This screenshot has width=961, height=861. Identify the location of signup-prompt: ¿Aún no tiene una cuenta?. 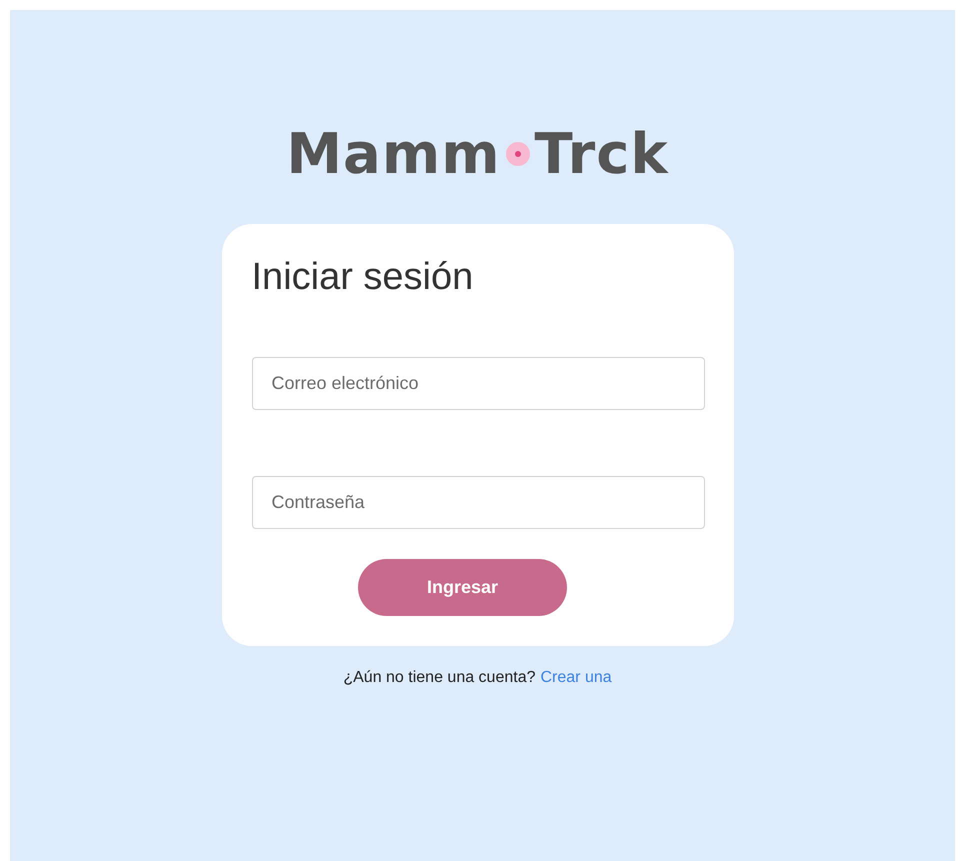
(439, 678).